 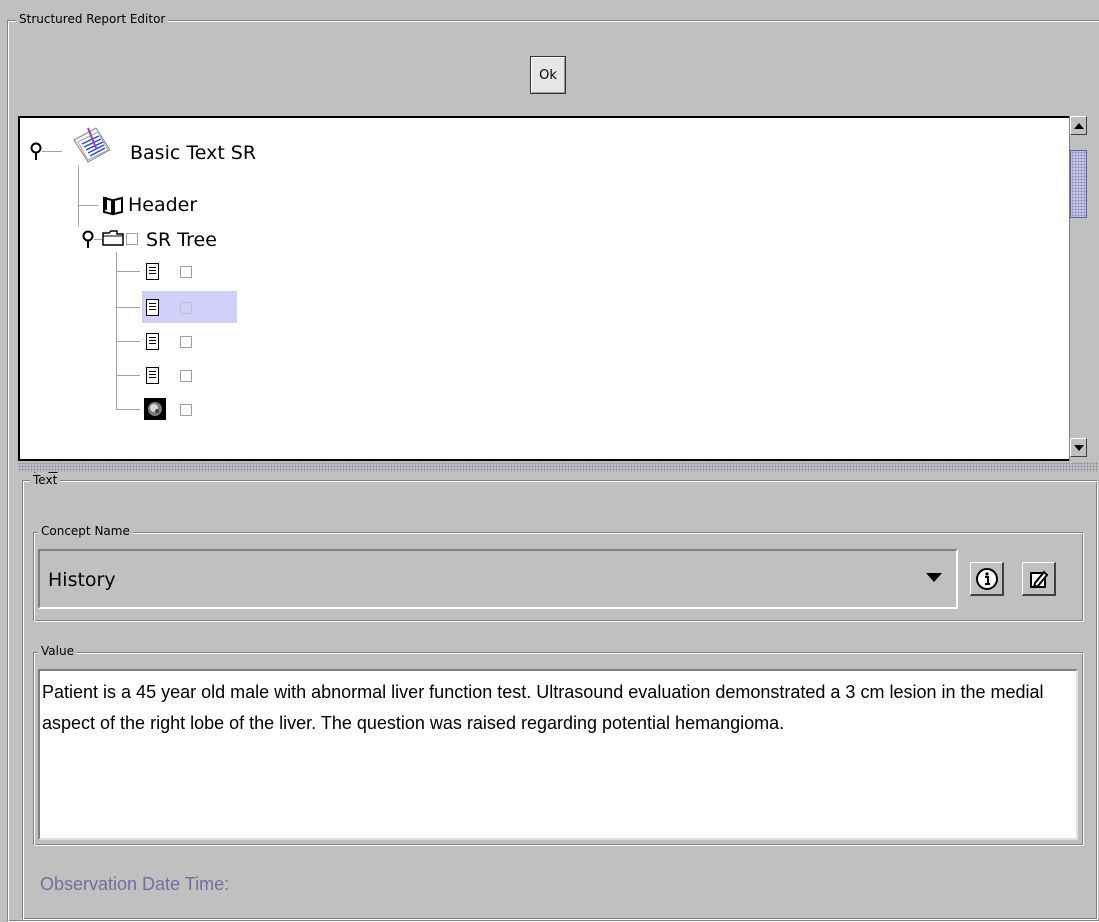 What do you see at coordinates (113, 207) in the screenshot?
I see `book-icon` at bounding box center [113, 207].